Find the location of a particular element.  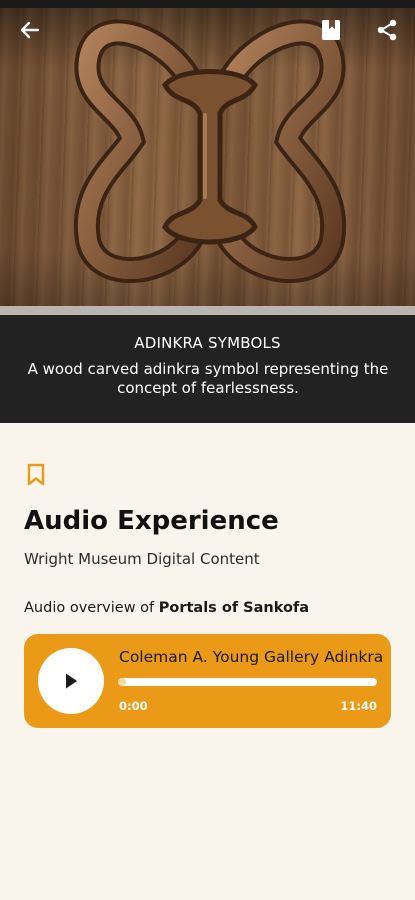

bookmark-button is located at coordinates (331, 30).